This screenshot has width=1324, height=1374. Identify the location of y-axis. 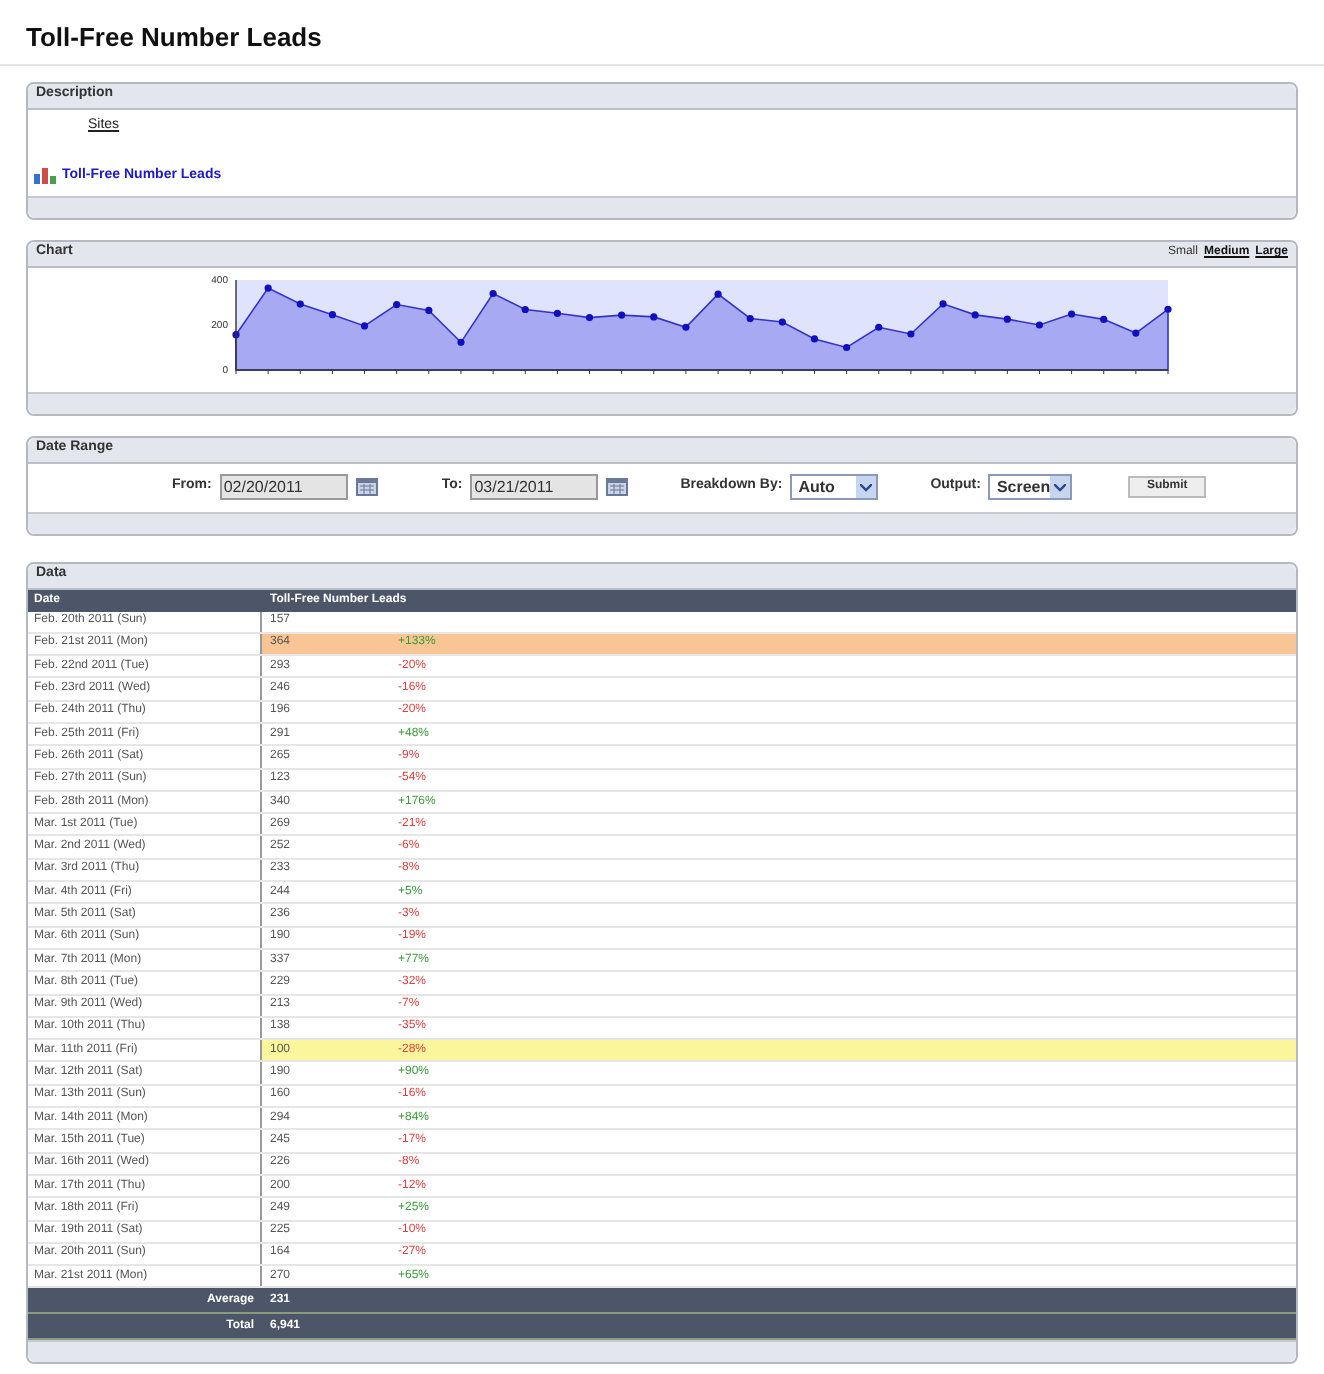
(236, 324).